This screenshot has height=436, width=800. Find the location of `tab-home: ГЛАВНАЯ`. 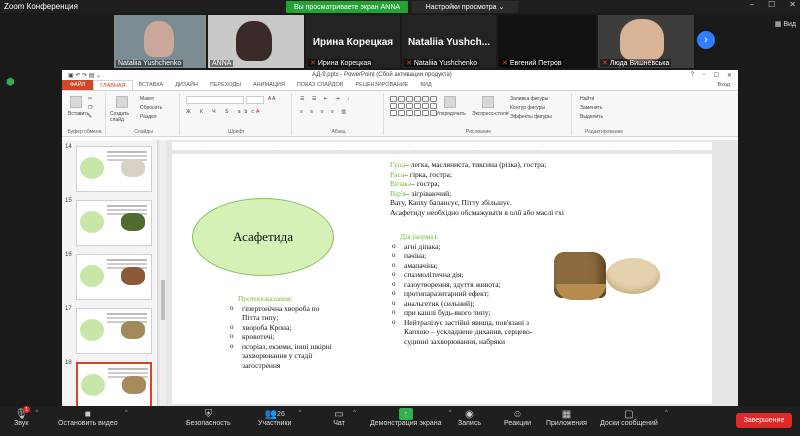

tab-home: ГЛАВНАЯ is located at coordinates (113, 85).